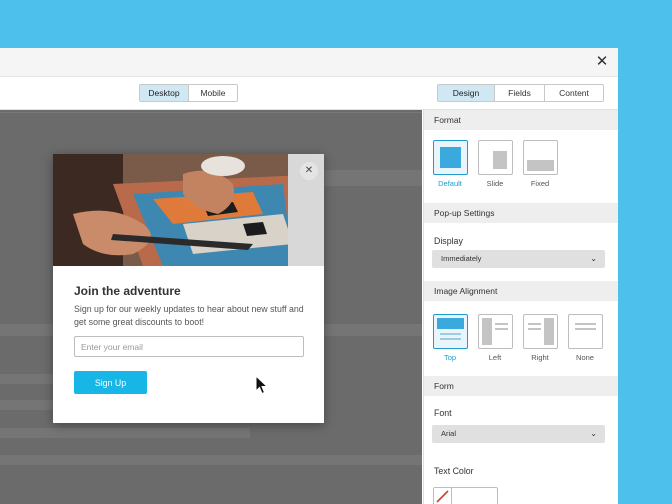  I want to click on format-option-fixed: Fixed, so click(540, 164).